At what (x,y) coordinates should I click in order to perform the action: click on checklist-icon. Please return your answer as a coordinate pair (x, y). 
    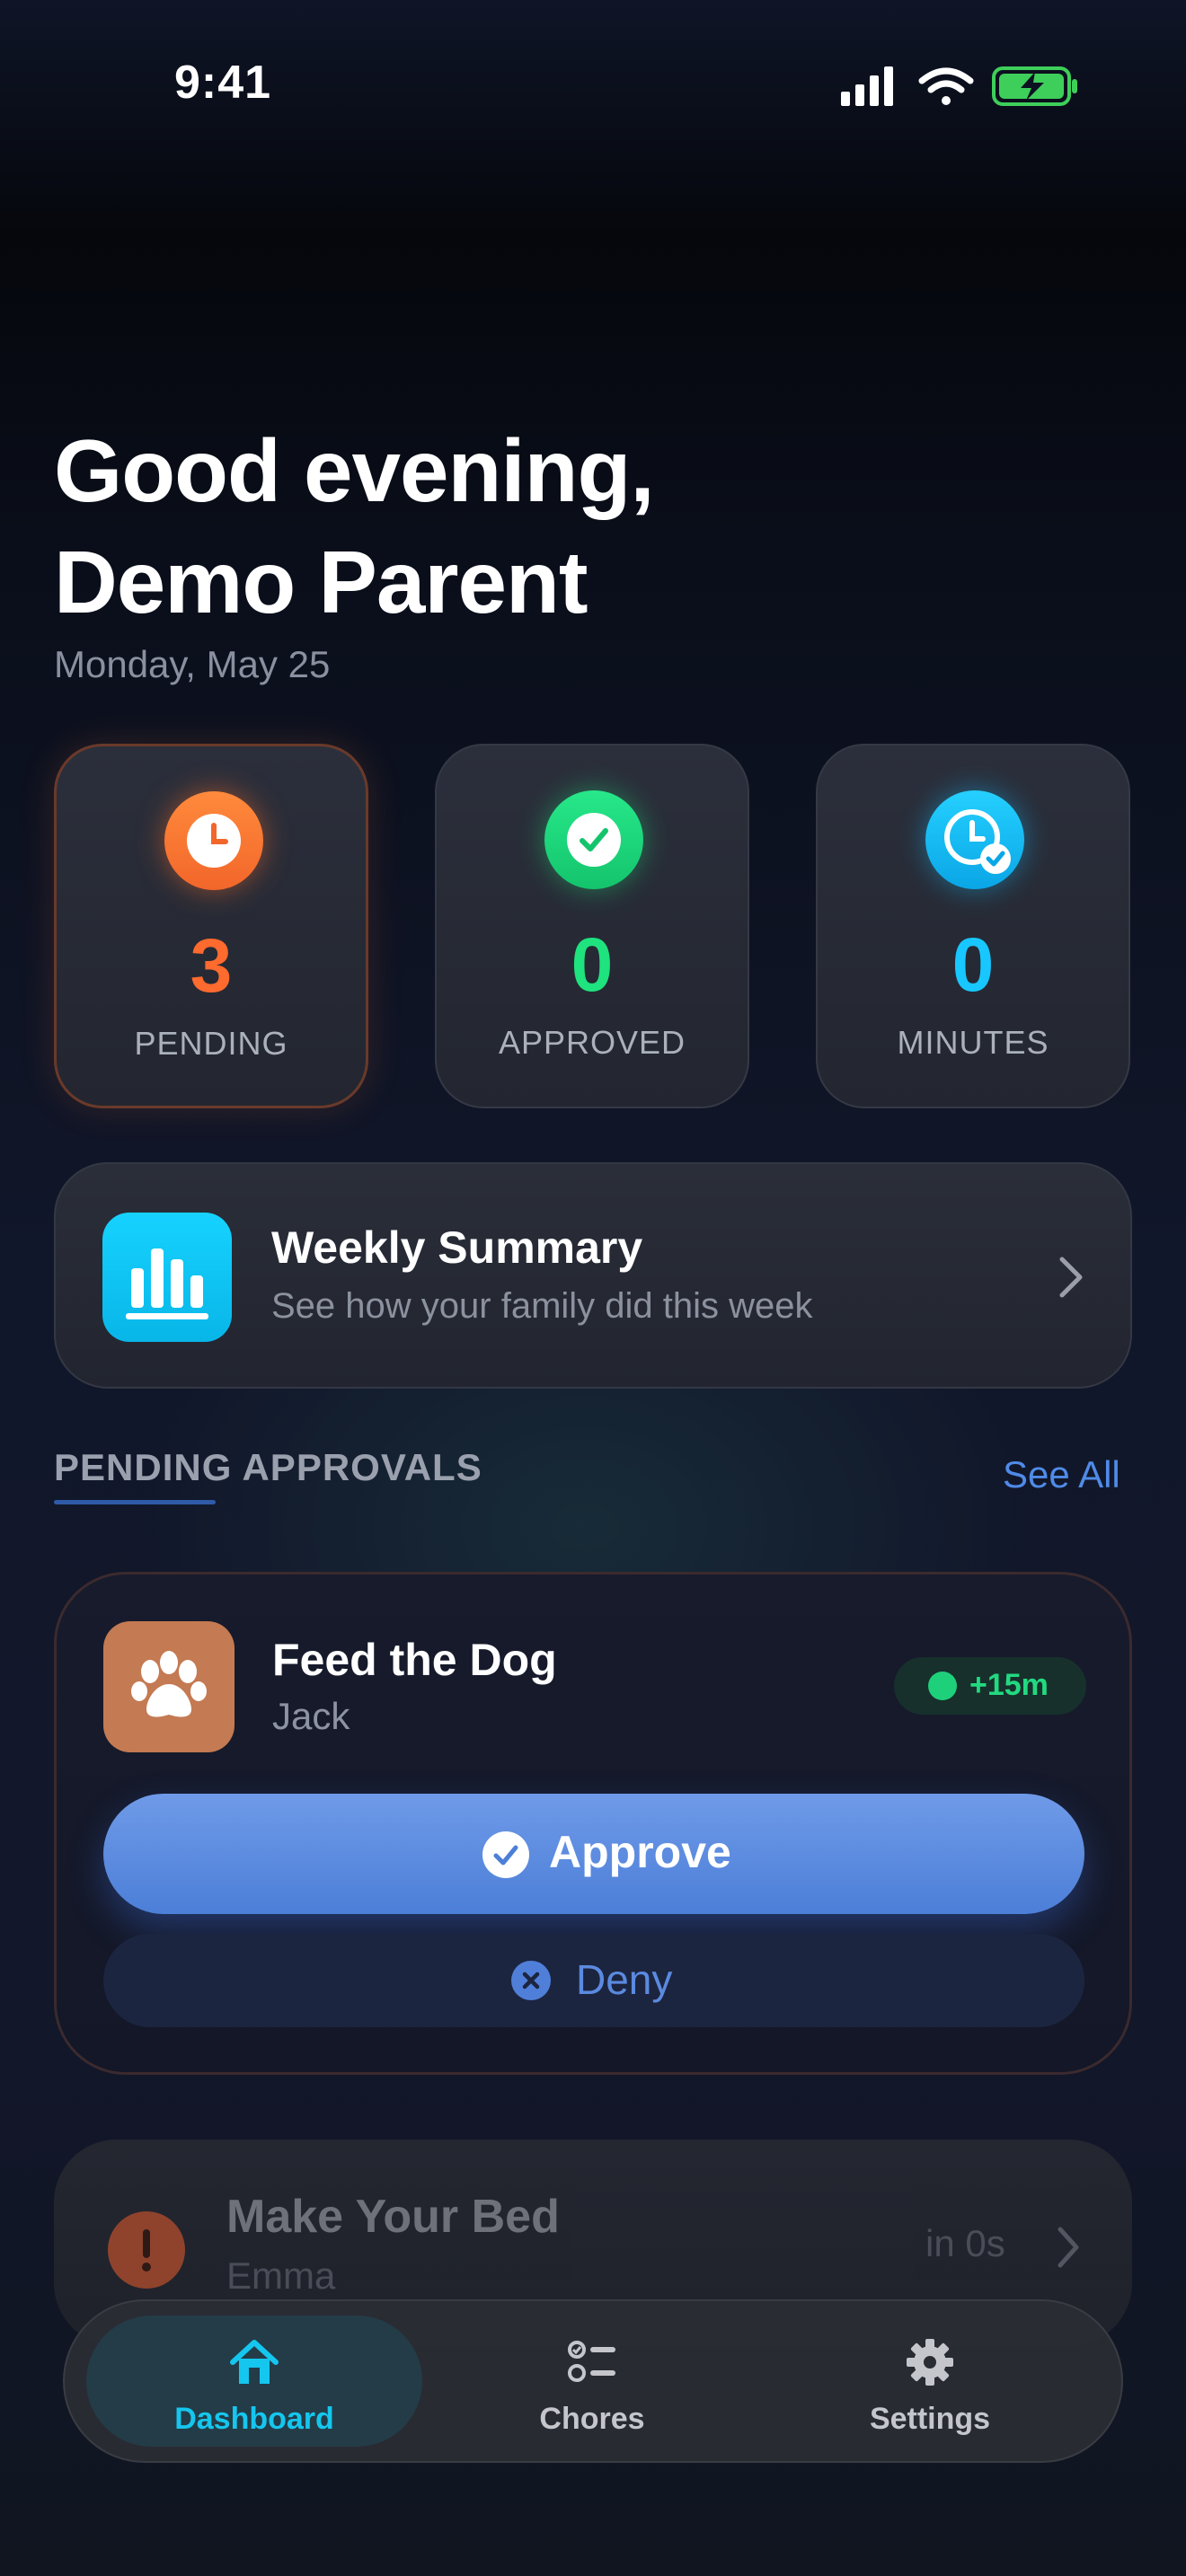
    Looking at the image, I should click on (592, 2362).